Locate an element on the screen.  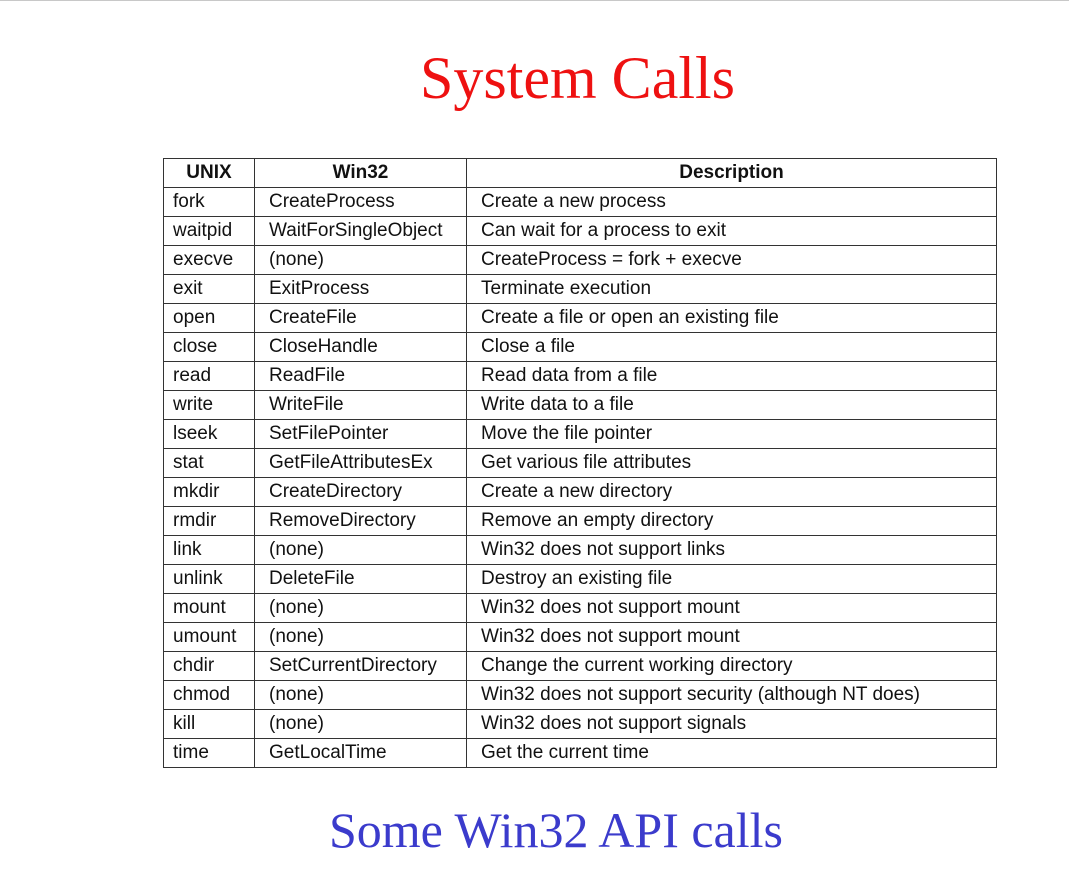
description-cell: Win32 does not support signals is located at coordinates (731, 724).